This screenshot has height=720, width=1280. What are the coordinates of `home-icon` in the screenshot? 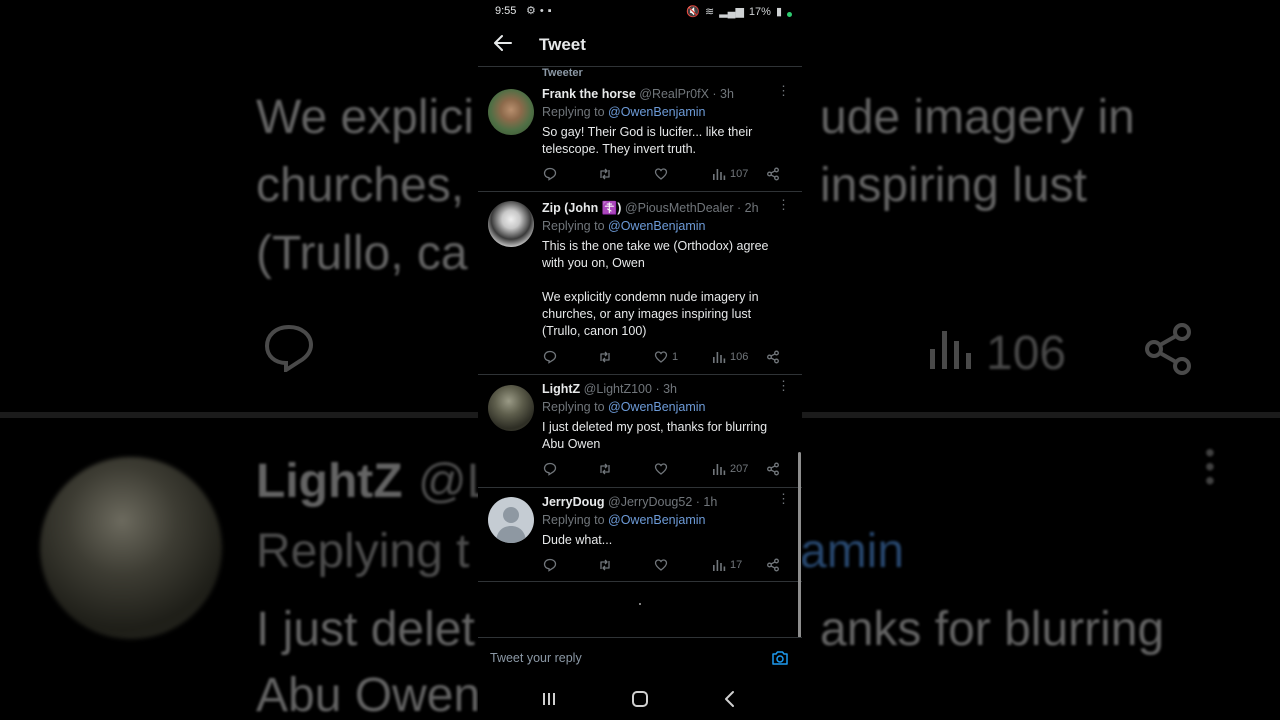 It's located at (640, 699).